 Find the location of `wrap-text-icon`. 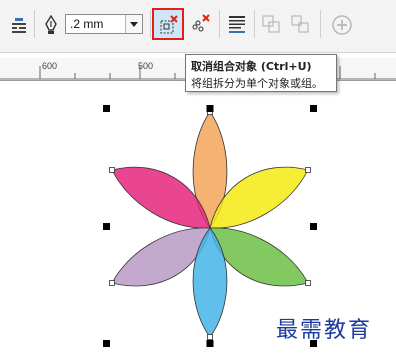

wrap-text-icon is located at coordinates (19, 25).